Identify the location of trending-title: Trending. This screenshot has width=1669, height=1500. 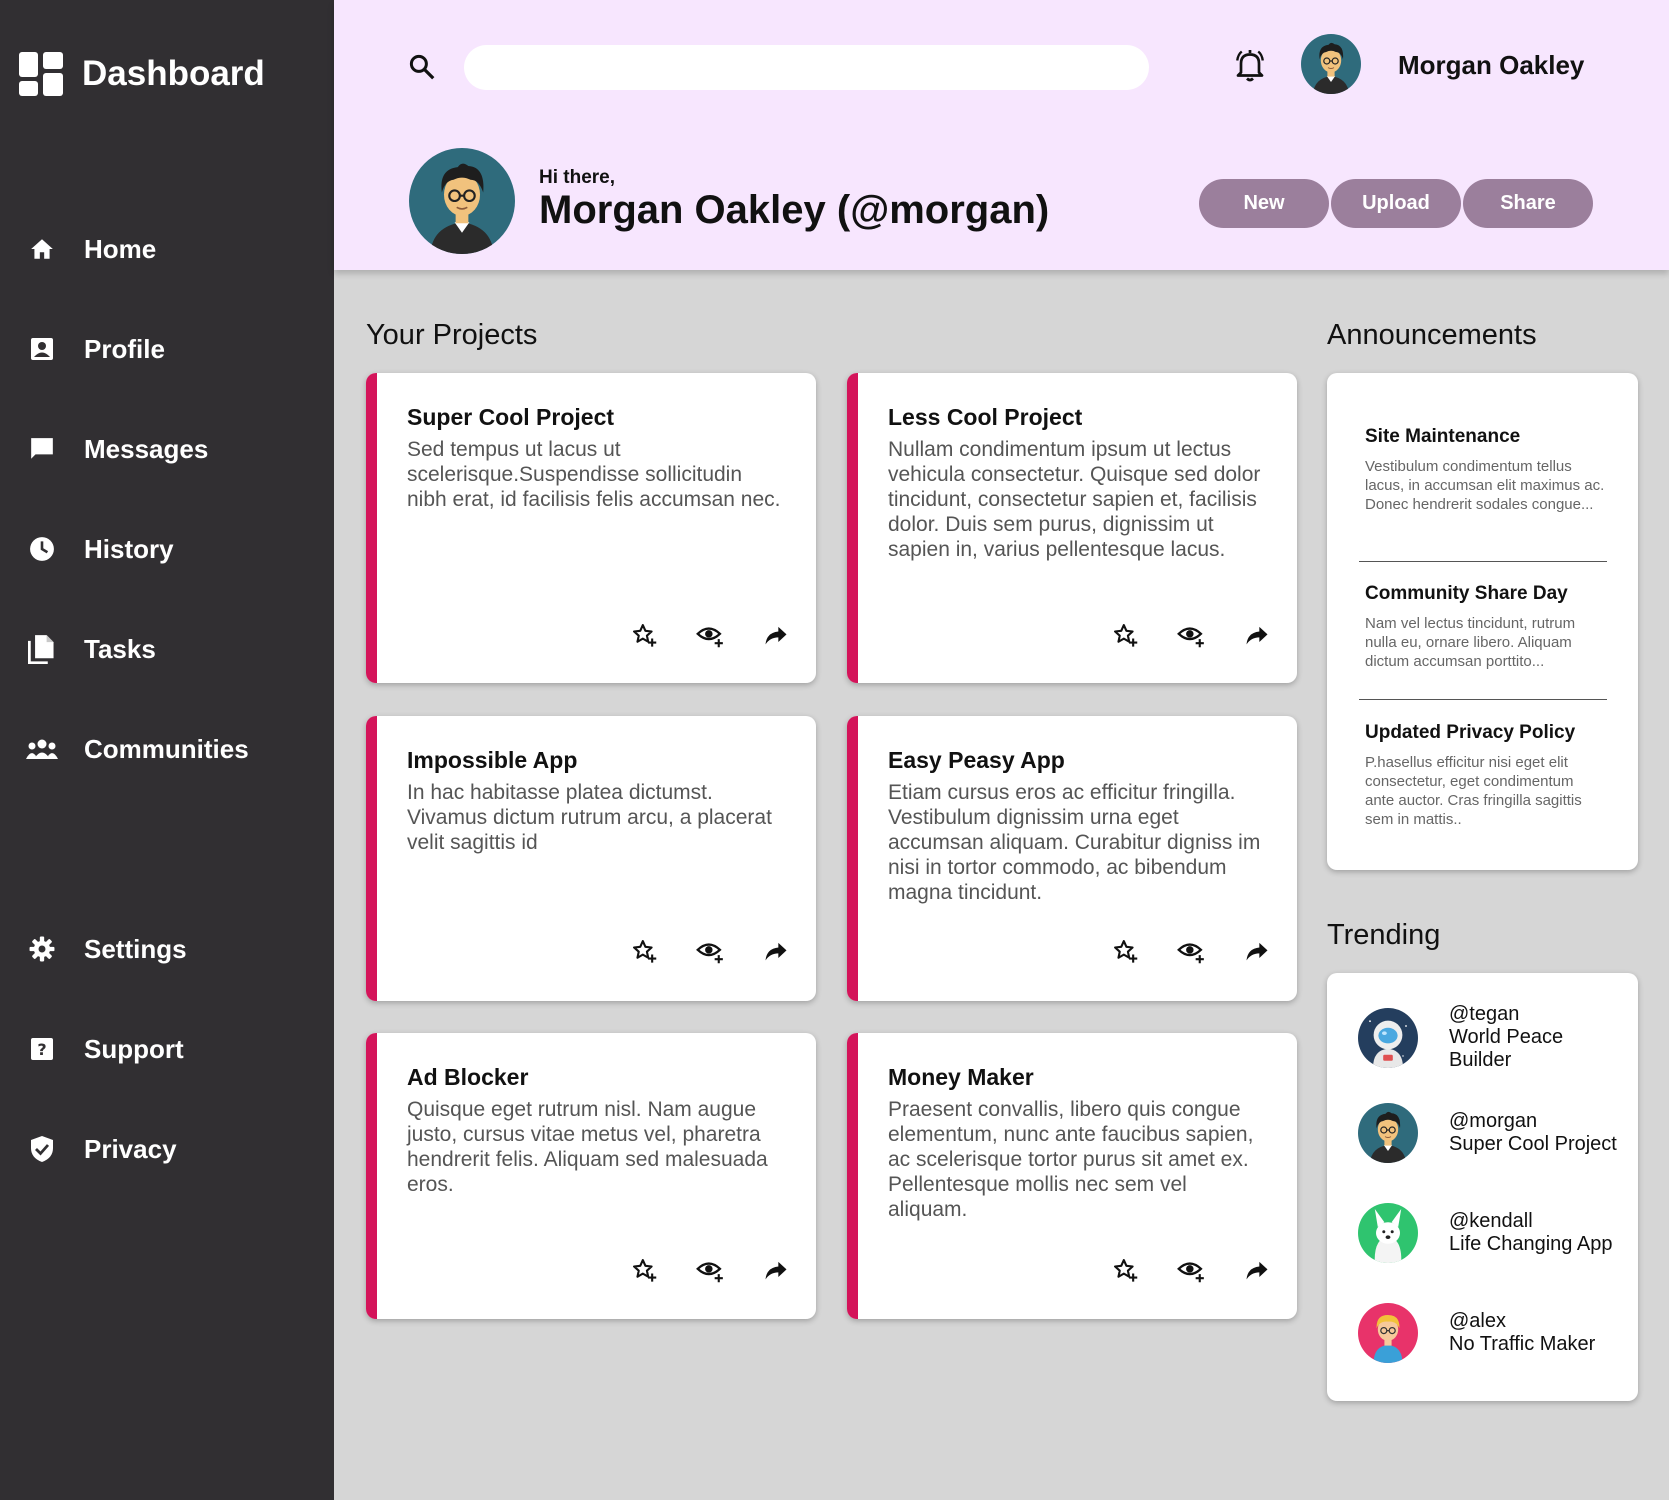
(1384, 935).